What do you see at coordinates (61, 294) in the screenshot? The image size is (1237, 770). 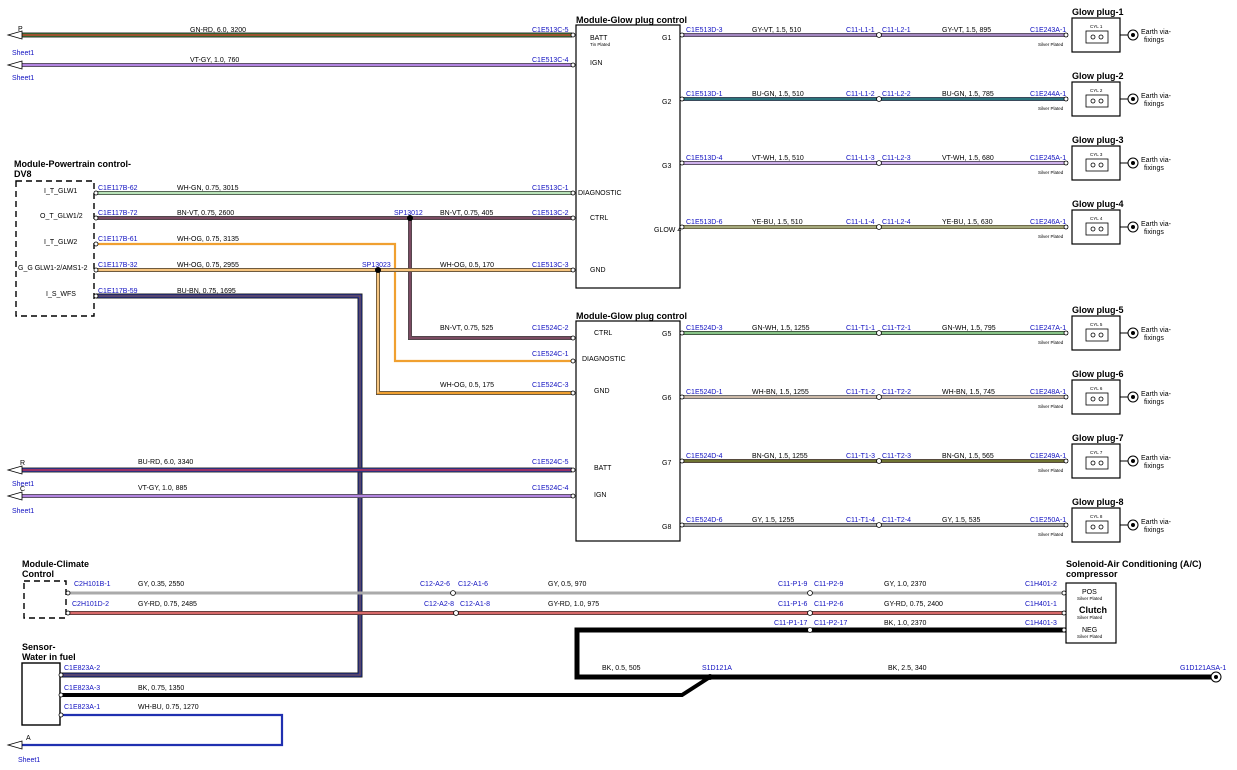 I see `pcm-pin-5: I_S_WFS` at bounding box center [61, 294].